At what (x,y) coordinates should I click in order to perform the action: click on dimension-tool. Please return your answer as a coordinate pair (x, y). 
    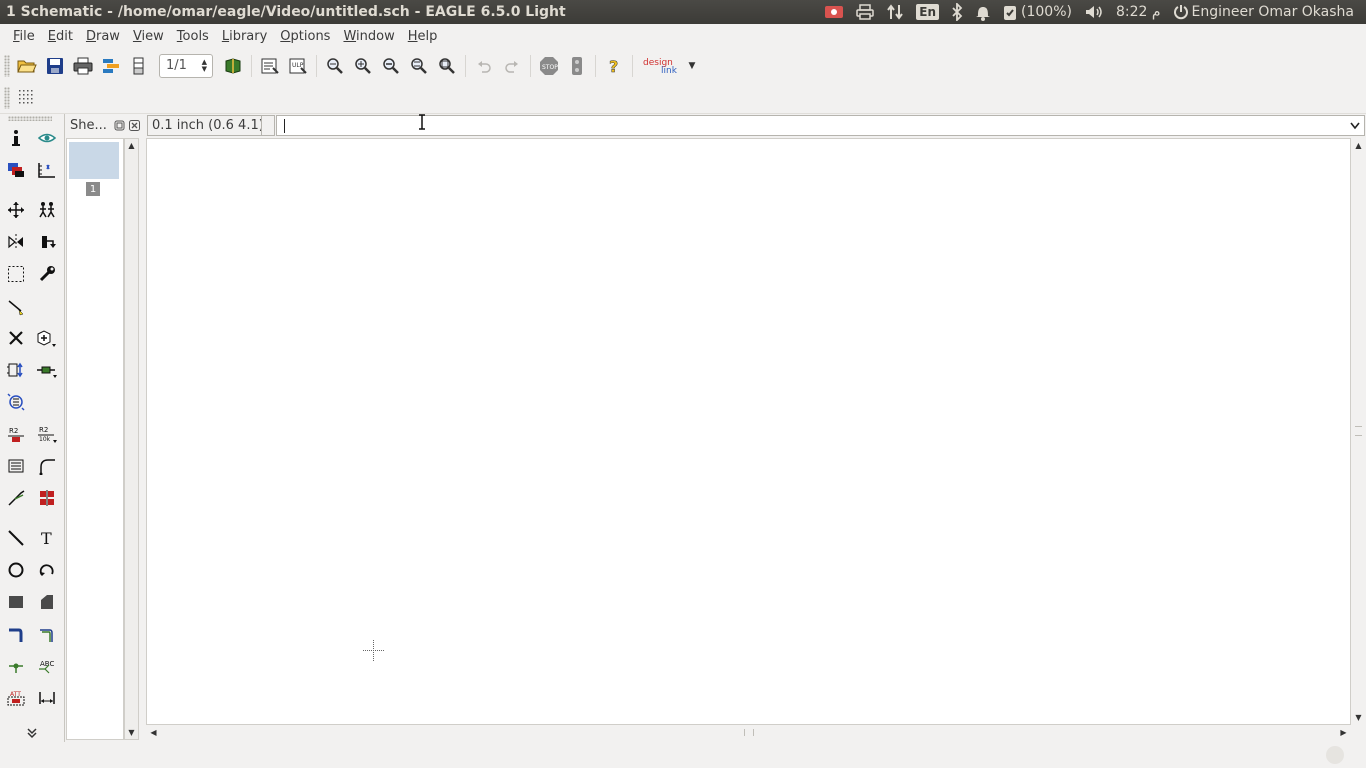
    Looking at the image, I should click on (47, 698).